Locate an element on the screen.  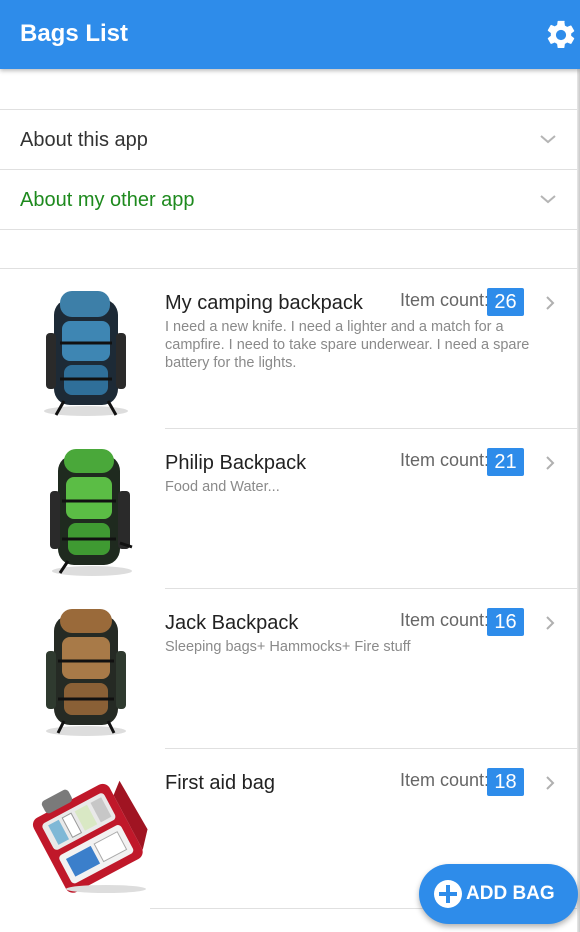
item-count-badge: 26 is located at coordinates (505, 302).